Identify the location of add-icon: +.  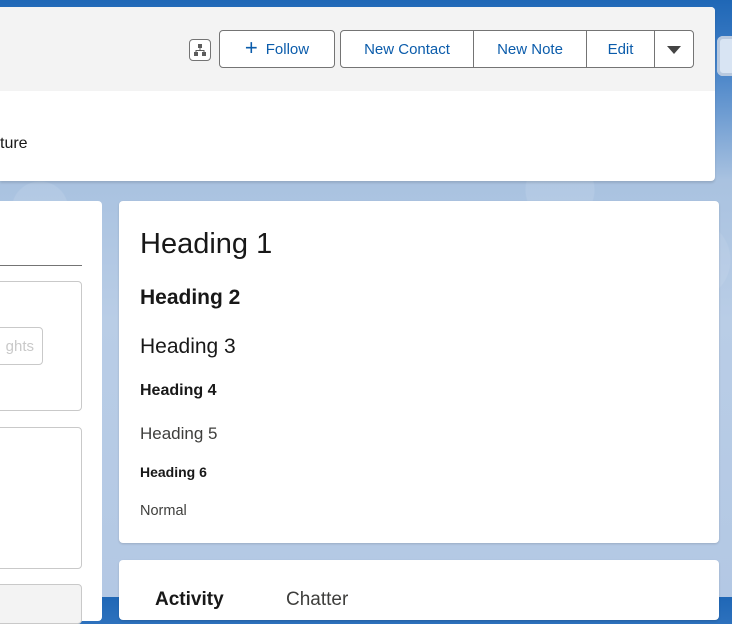
(251, 47).